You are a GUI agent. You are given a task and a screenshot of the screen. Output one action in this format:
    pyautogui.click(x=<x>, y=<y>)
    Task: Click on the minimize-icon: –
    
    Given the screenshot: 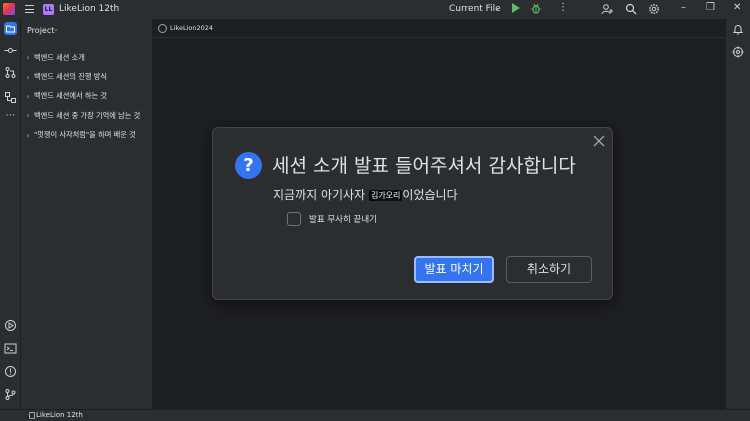 What is the action you would take?
    pyautogui.click(x=683, y=7)
    